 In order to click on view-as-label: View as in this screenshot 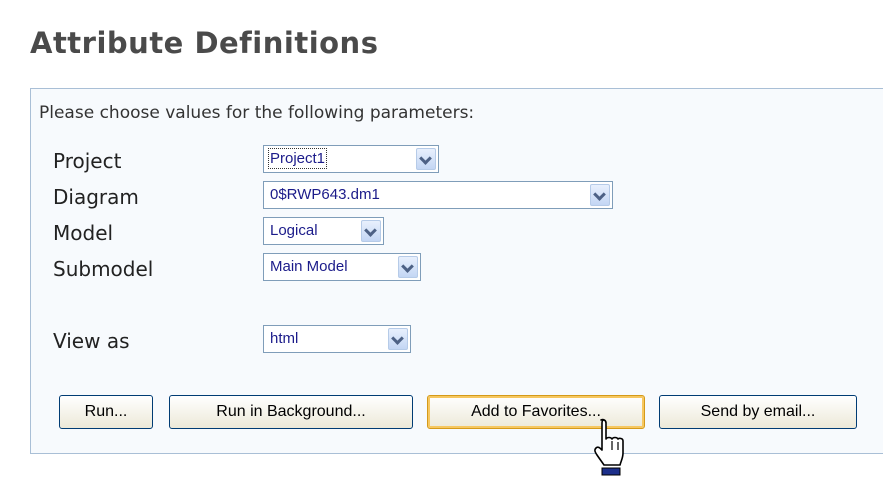, I will do `click(91, 341)`.